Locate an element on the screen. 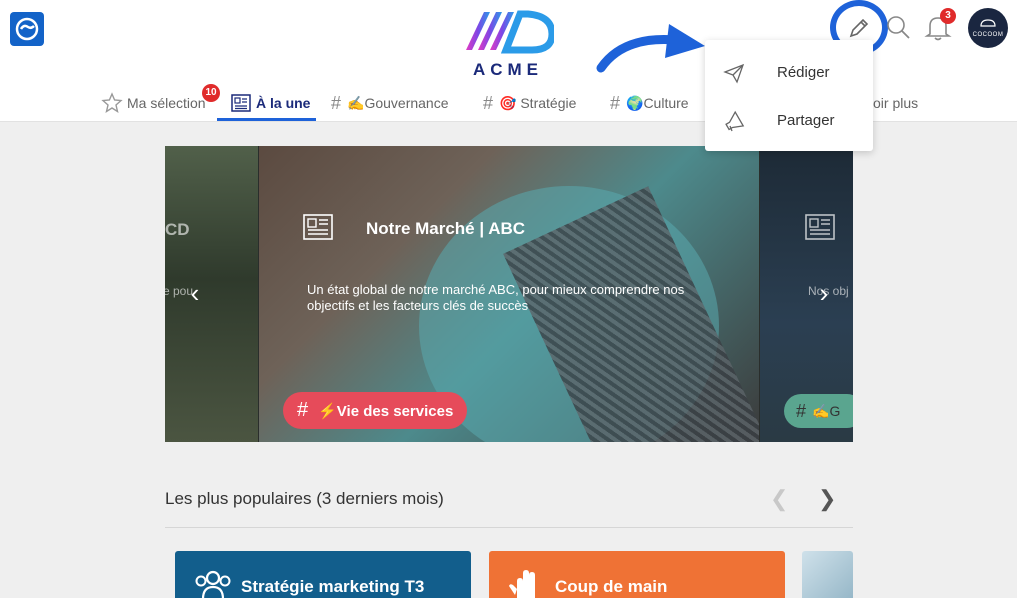  menu-item-label: Rédiger is located at coordinates (803, 72).